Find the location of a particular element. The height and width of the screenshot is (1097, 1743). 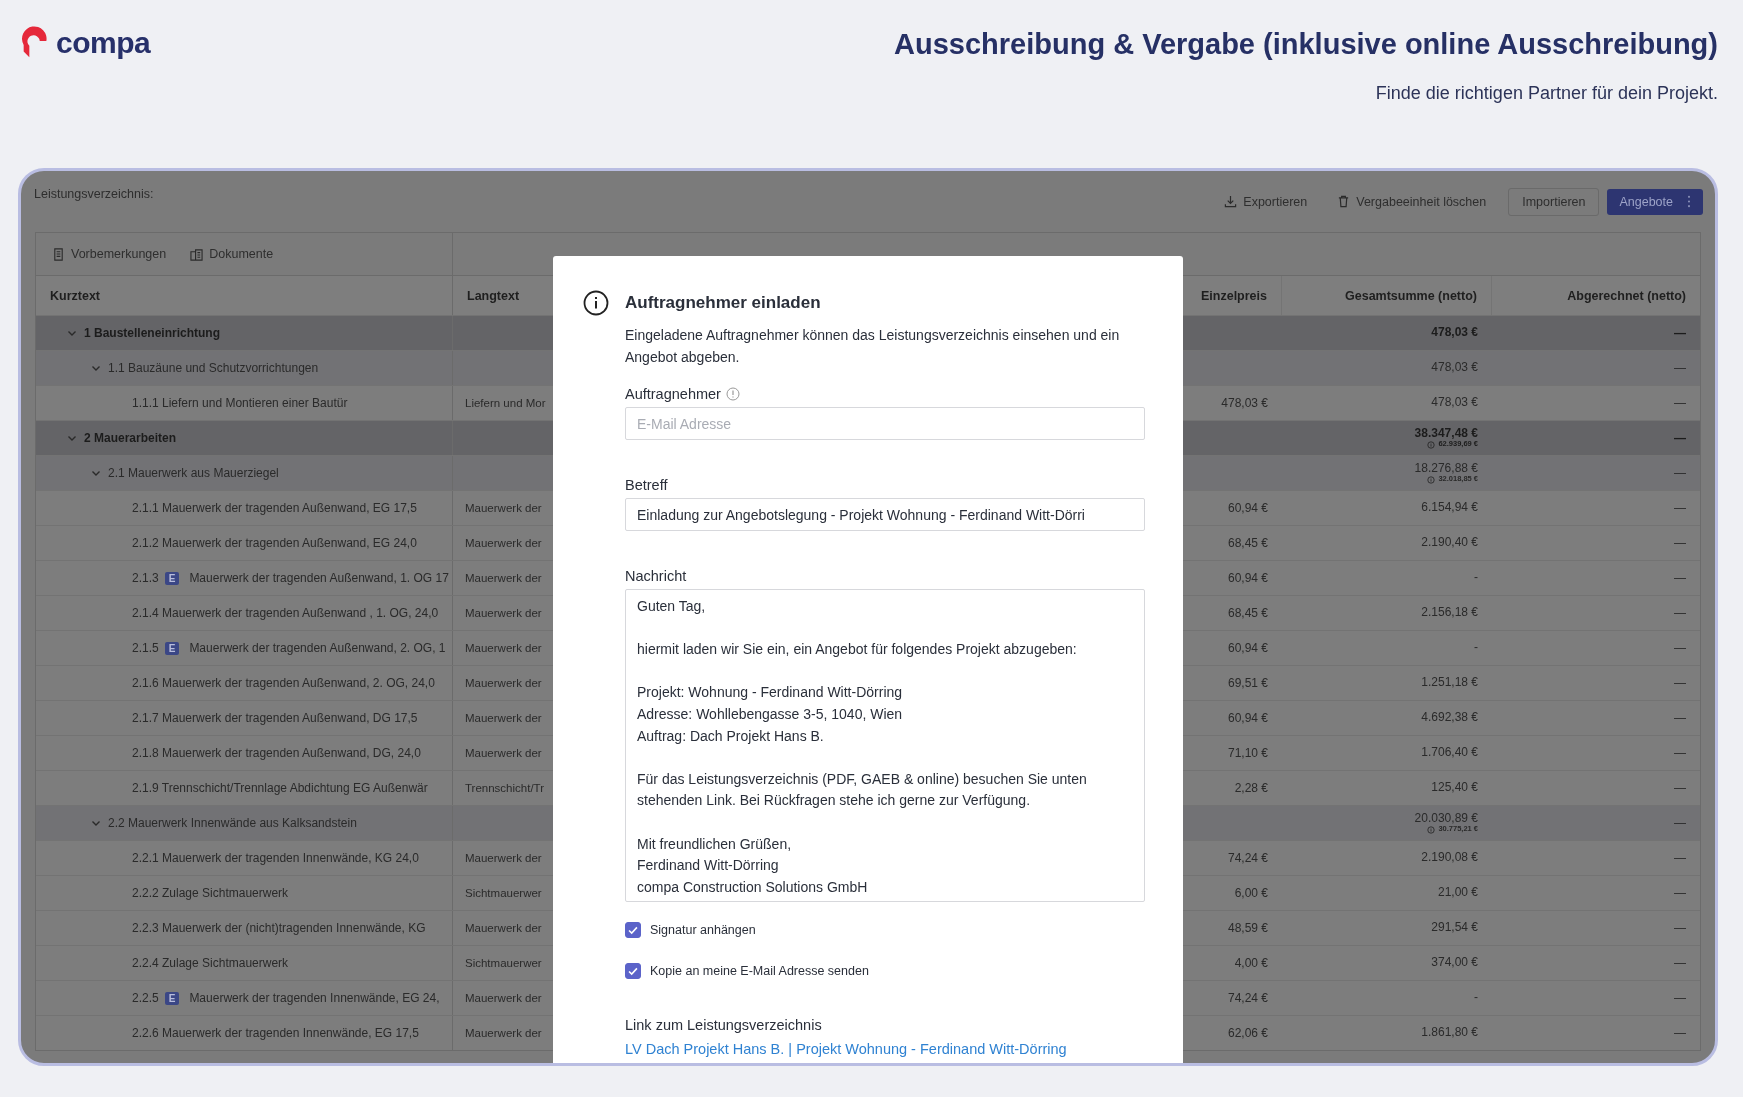

position-title: 2.2 Mauerwerk Innenwände aus Kalksandstein is located at coordinates (232, 823).